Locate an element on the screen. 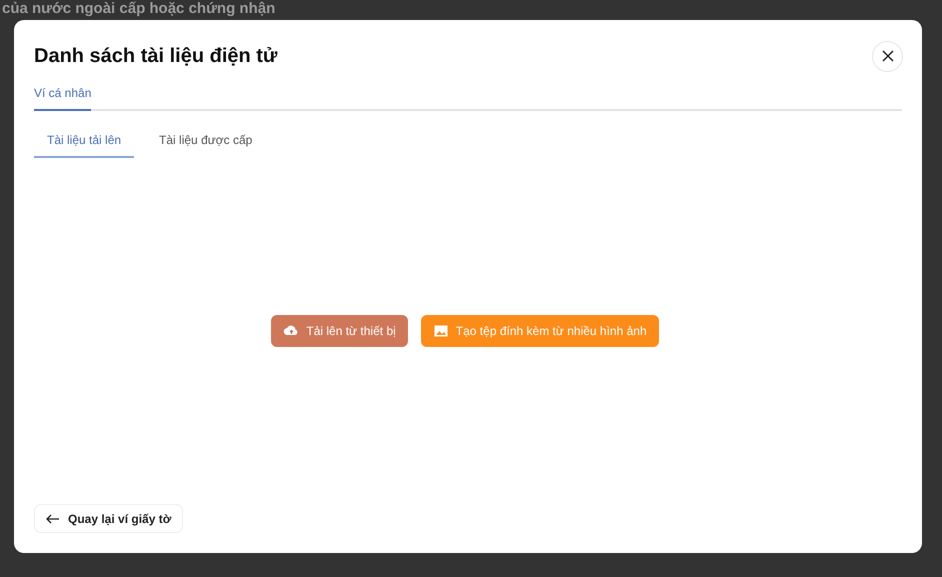  close-icon is located at coordinates (888, 56).